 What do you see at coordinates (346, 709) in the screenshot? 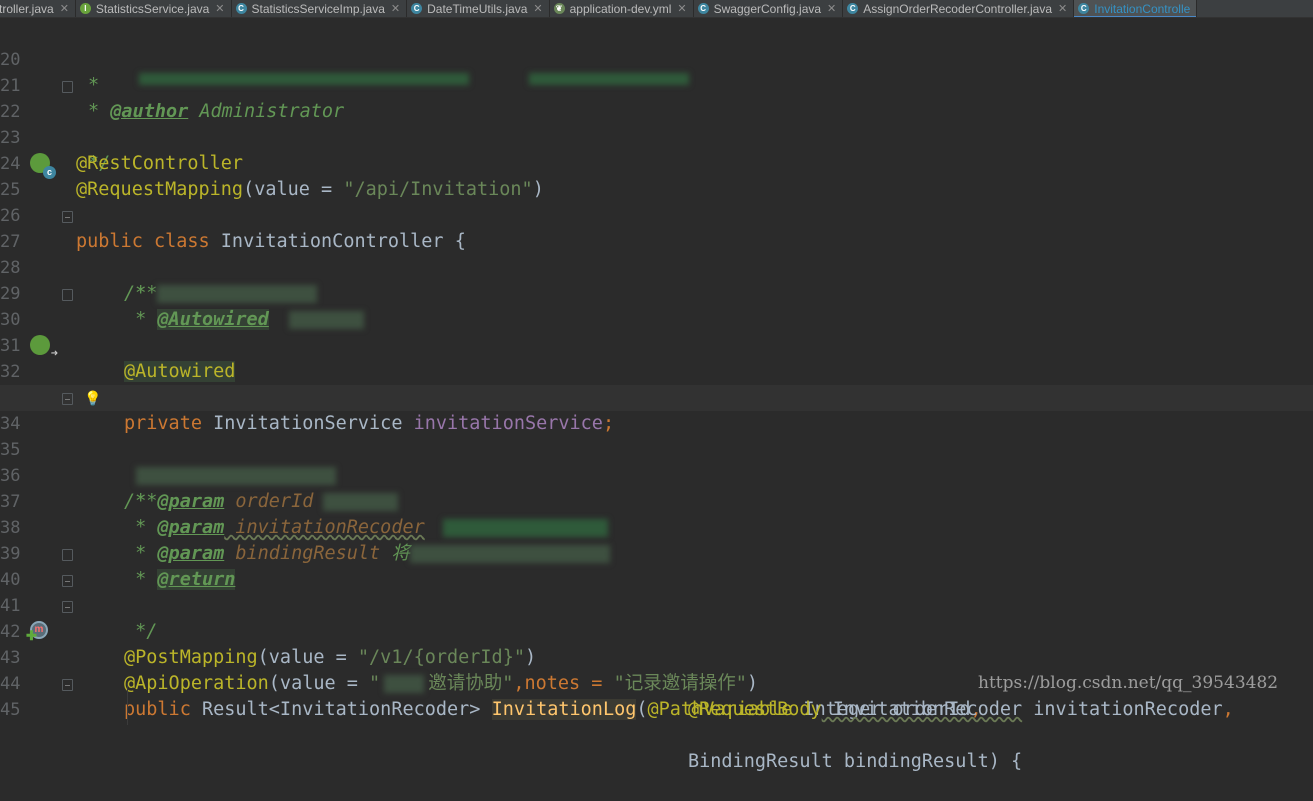
I see `type-name: Result<InvitationRecoder>` at bounding box center [346, 709].